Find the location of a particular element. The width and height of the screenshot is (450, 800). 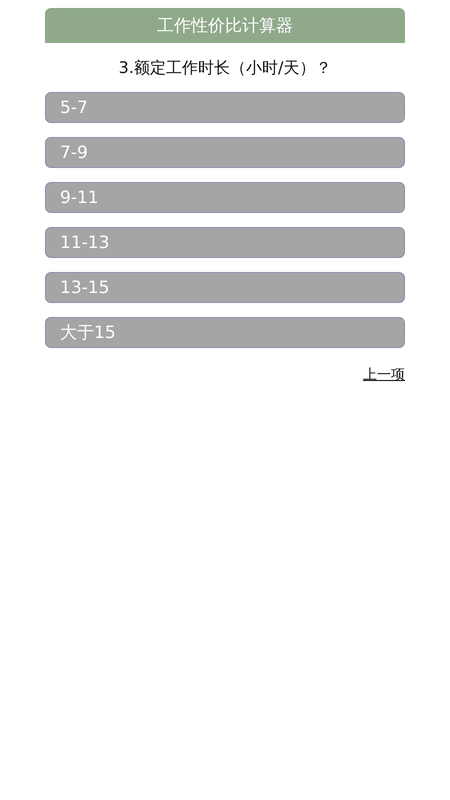

answer-option: 7-9 is located at coordinates (225, 152).